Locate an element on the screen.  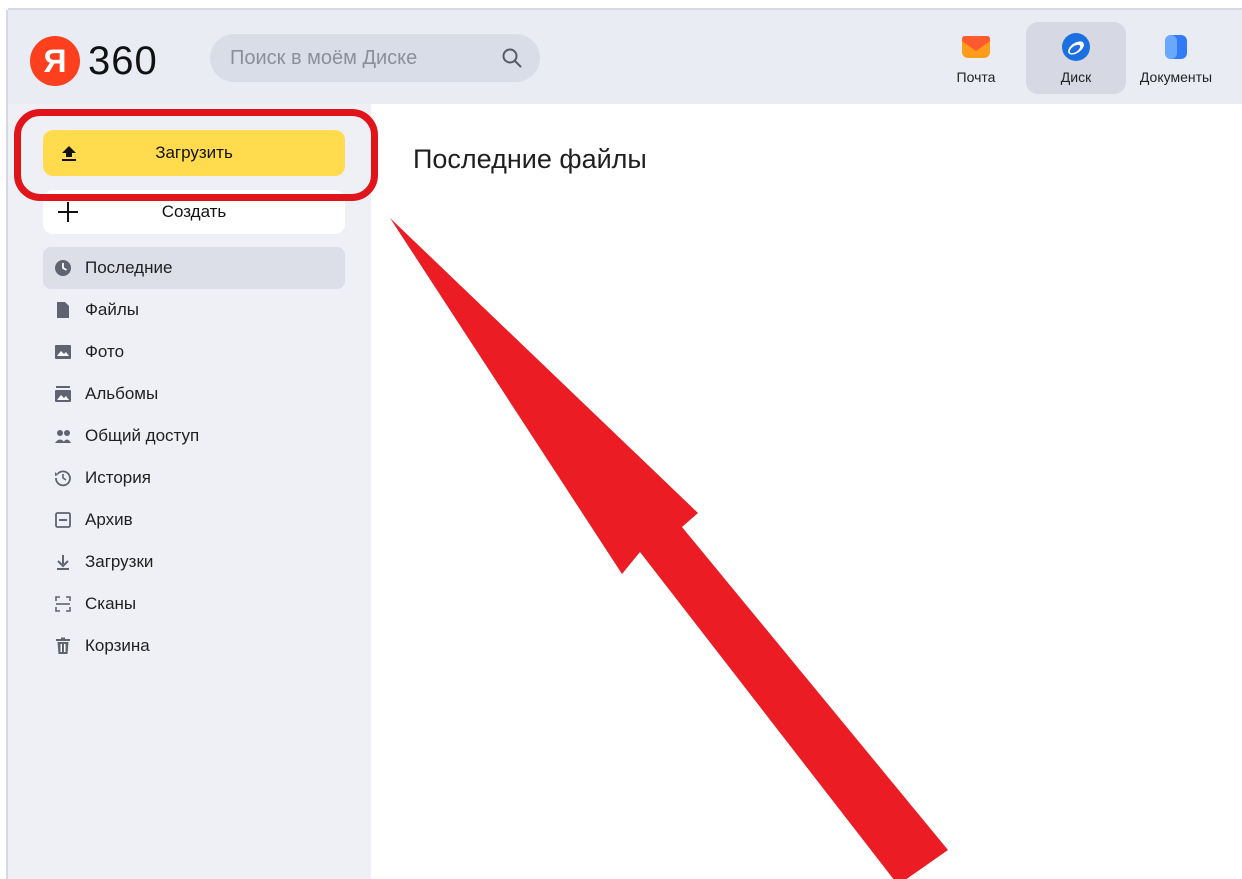
sidebar-item-label: Архив is located at coordinates (109, 519).